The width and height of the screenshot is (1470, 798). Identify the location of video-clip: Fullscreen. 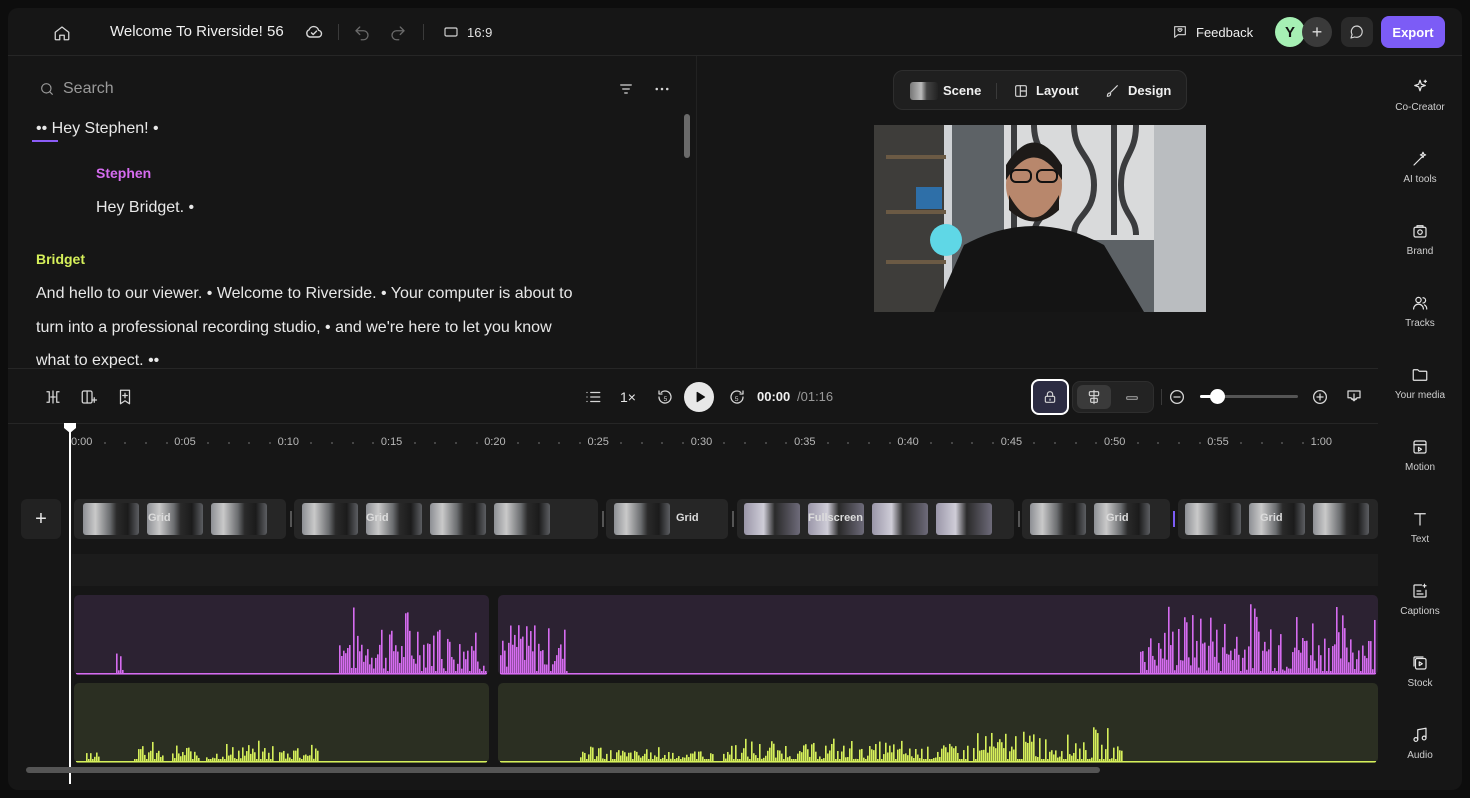
(875, 519).